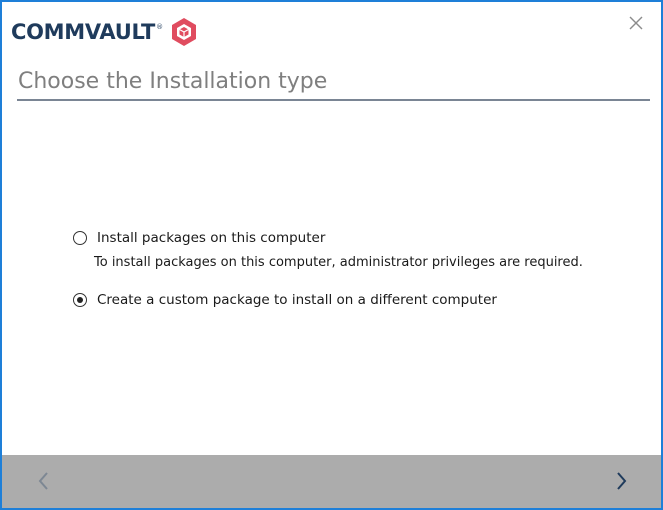 The image size is (663, 510). I want to click on logo-text: COMMVAULT, so click(83, 31).